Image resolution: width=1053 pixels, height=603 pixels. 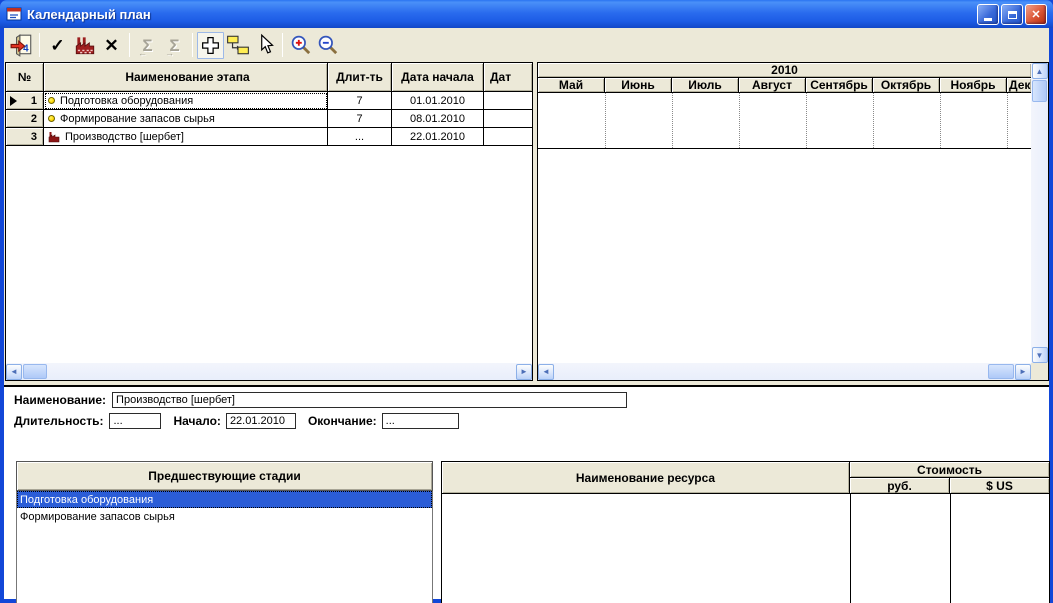 I want to click on name-field, so click(x=370, y=400).